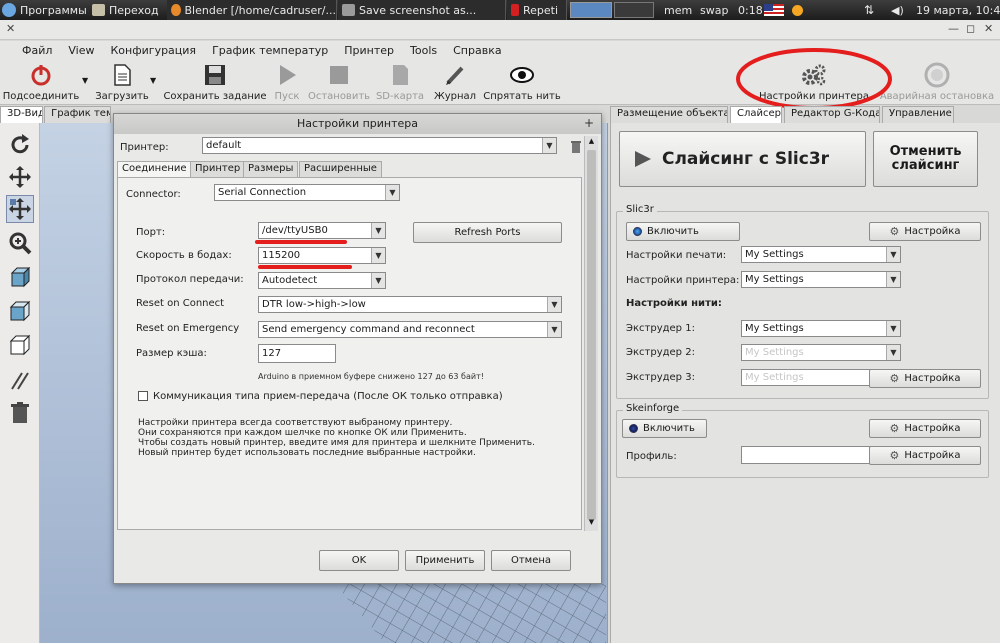 Image resolution: width=1000 pixels, height=643 pixels. I want to click on hide-filament-button: Спрятать нить, so click(522, 82).